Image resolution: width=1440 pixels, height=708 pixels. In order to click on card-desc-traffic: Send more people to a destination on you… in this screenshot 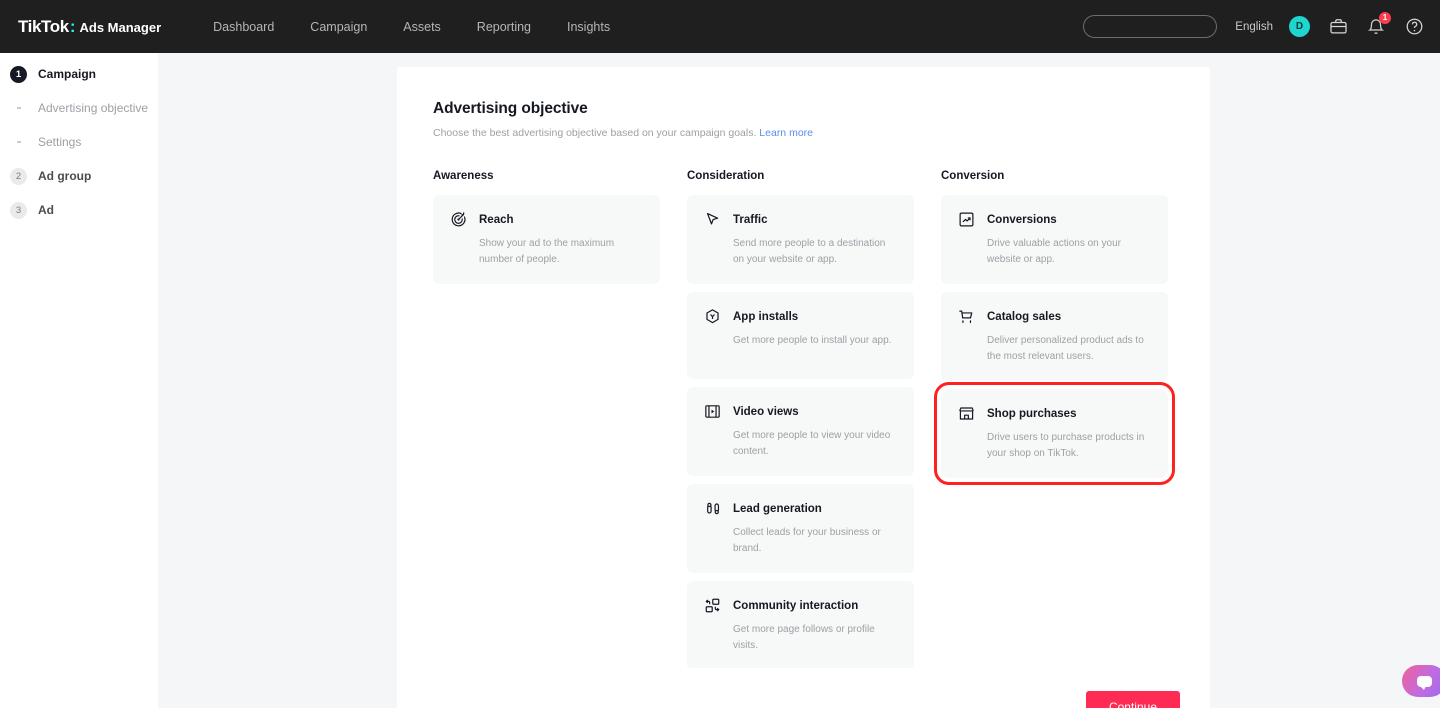, I will do `click(809, 251)`.